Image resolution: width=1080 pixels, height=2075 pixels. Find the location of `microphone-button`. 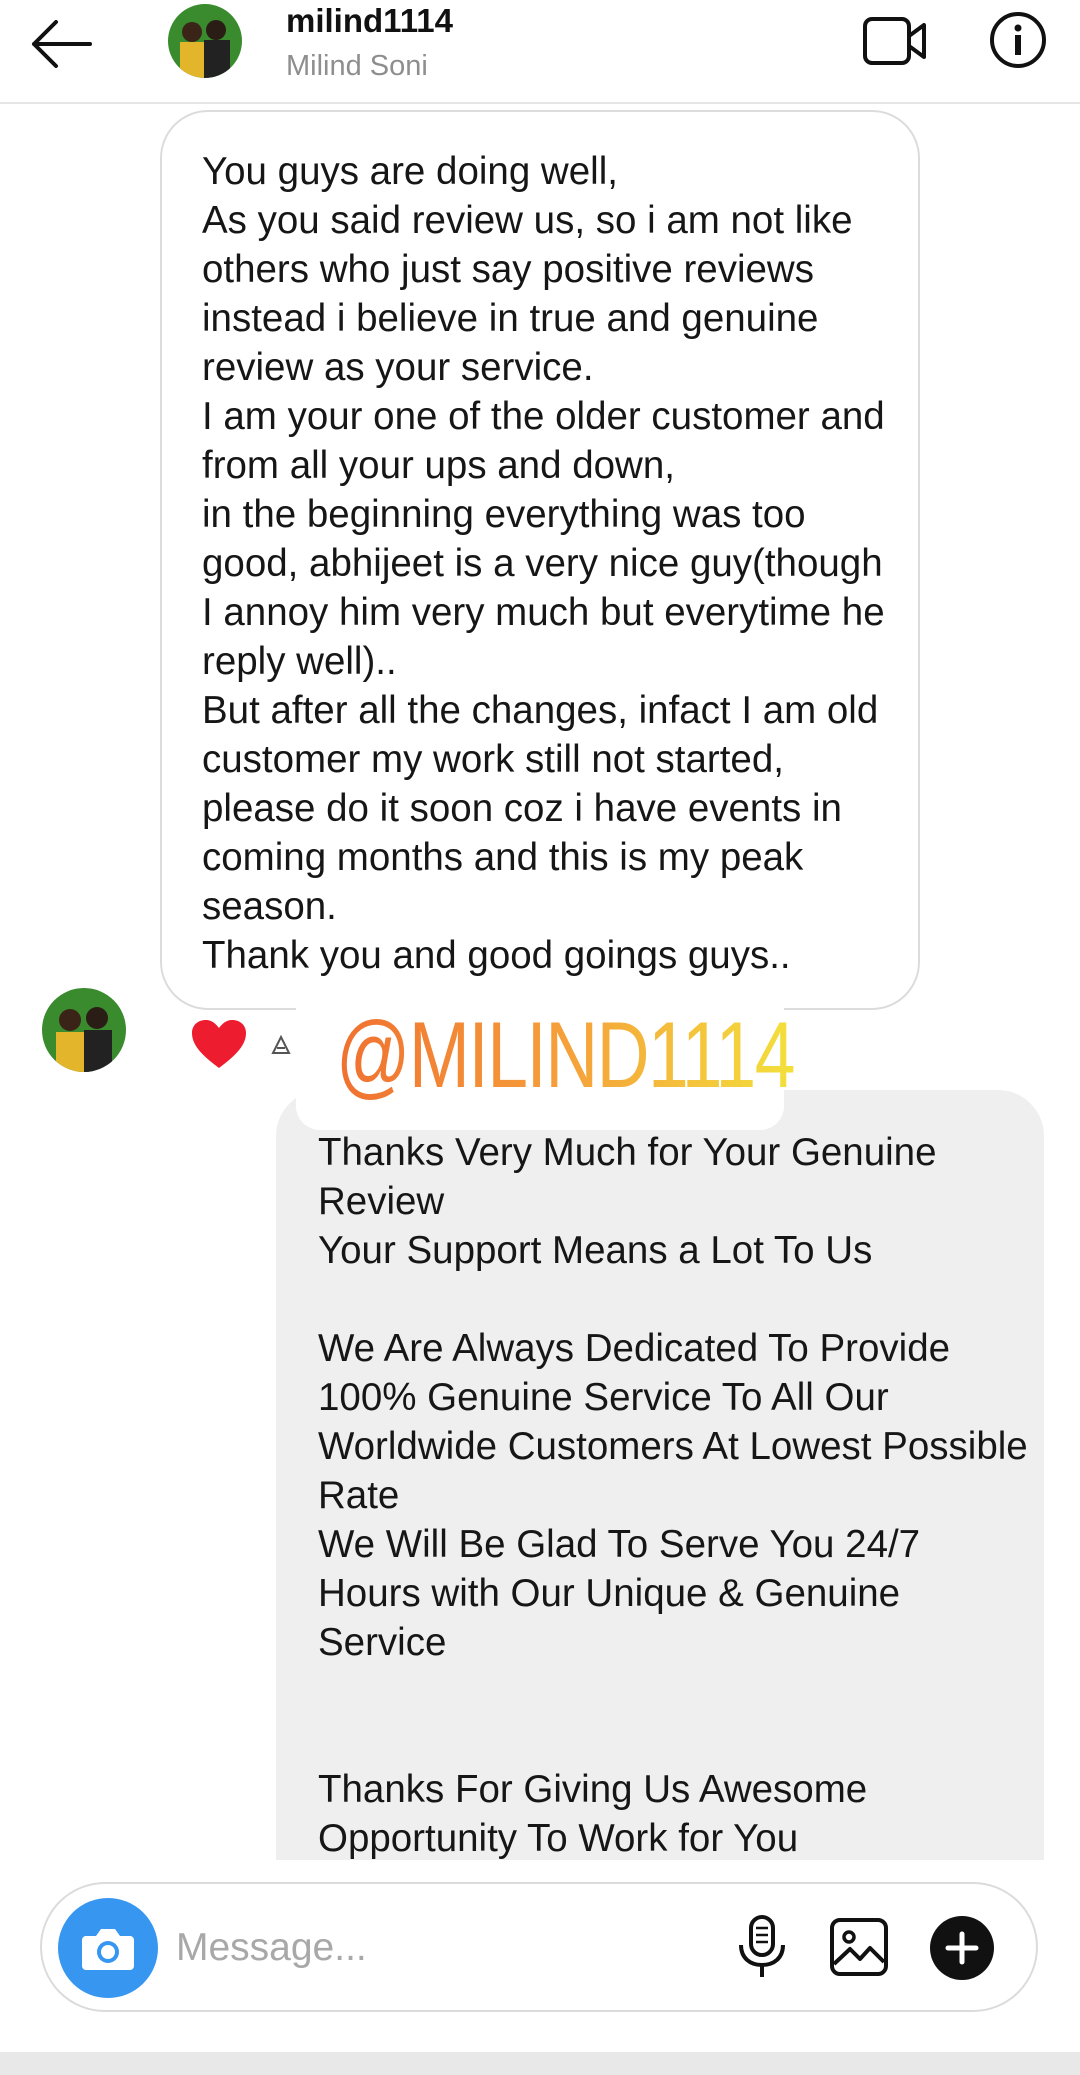

microphone-button is located at coordinates (762, 1947).